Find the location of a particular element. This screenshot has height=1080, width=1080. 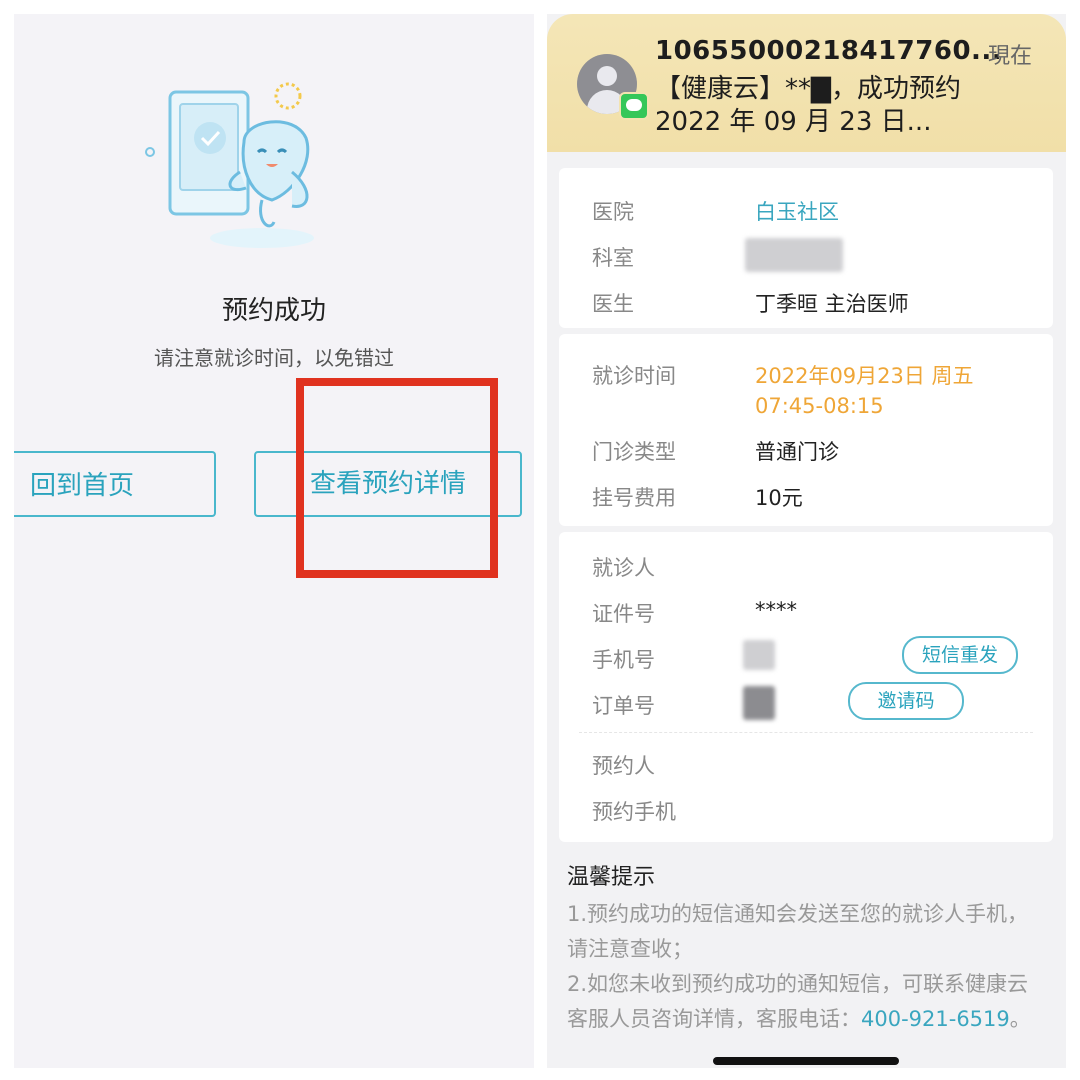

visit-slot: 07:45-08:15 is located at coordinates (819, 406).